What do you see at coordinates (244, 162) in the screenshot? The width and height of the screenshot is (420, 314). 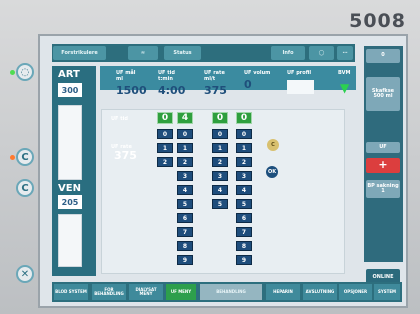 I see `col4-2: 2` at bounding box center [244, 162].